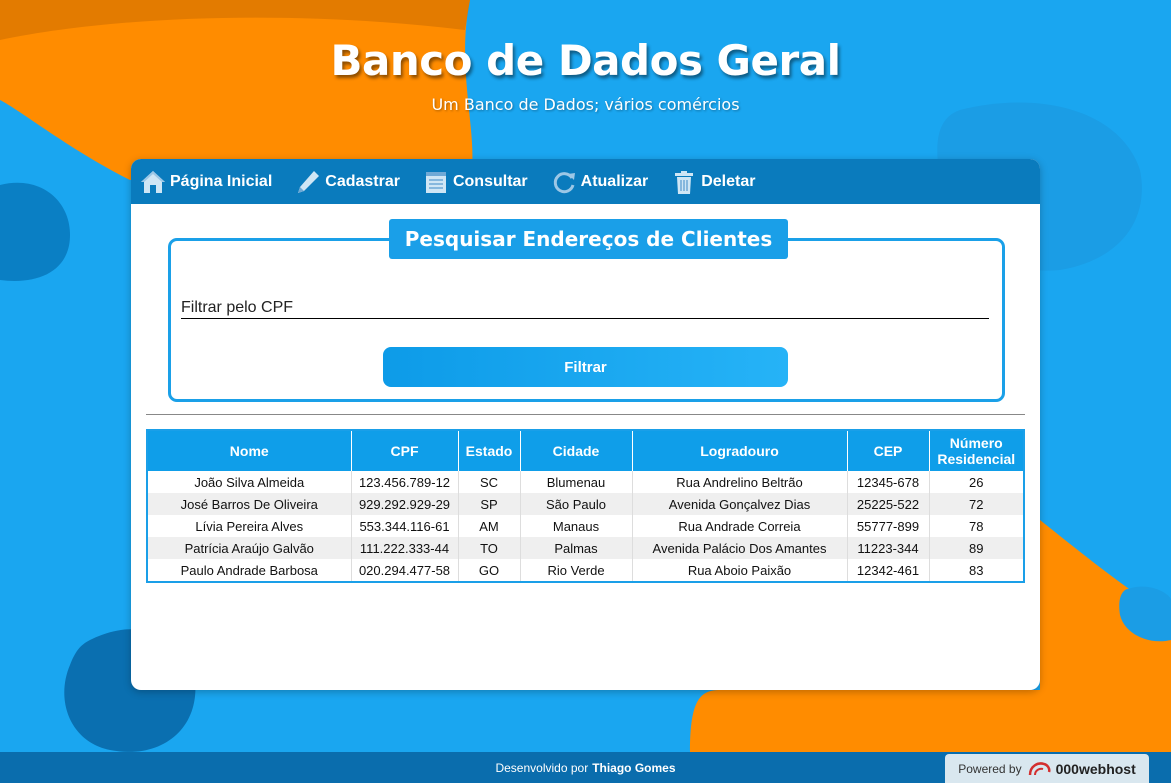 This screenshot has height=783, width=1171. I want to click on cell-numero: 78, so click(976, 526).